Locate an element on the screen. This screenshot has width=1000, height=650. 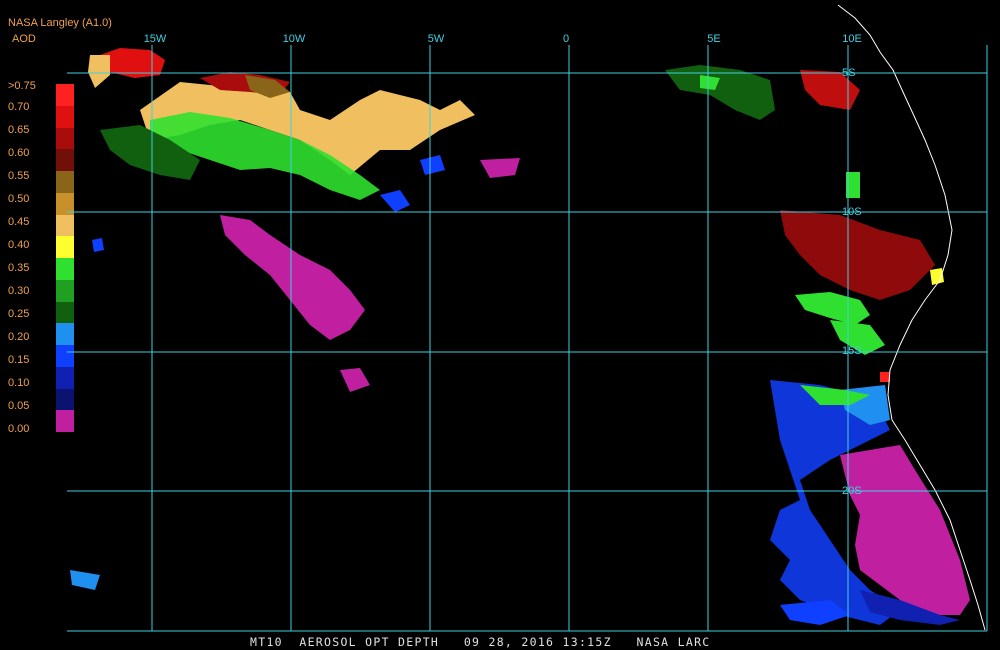
plume-blue-mid is located at coordinates (432, 165).